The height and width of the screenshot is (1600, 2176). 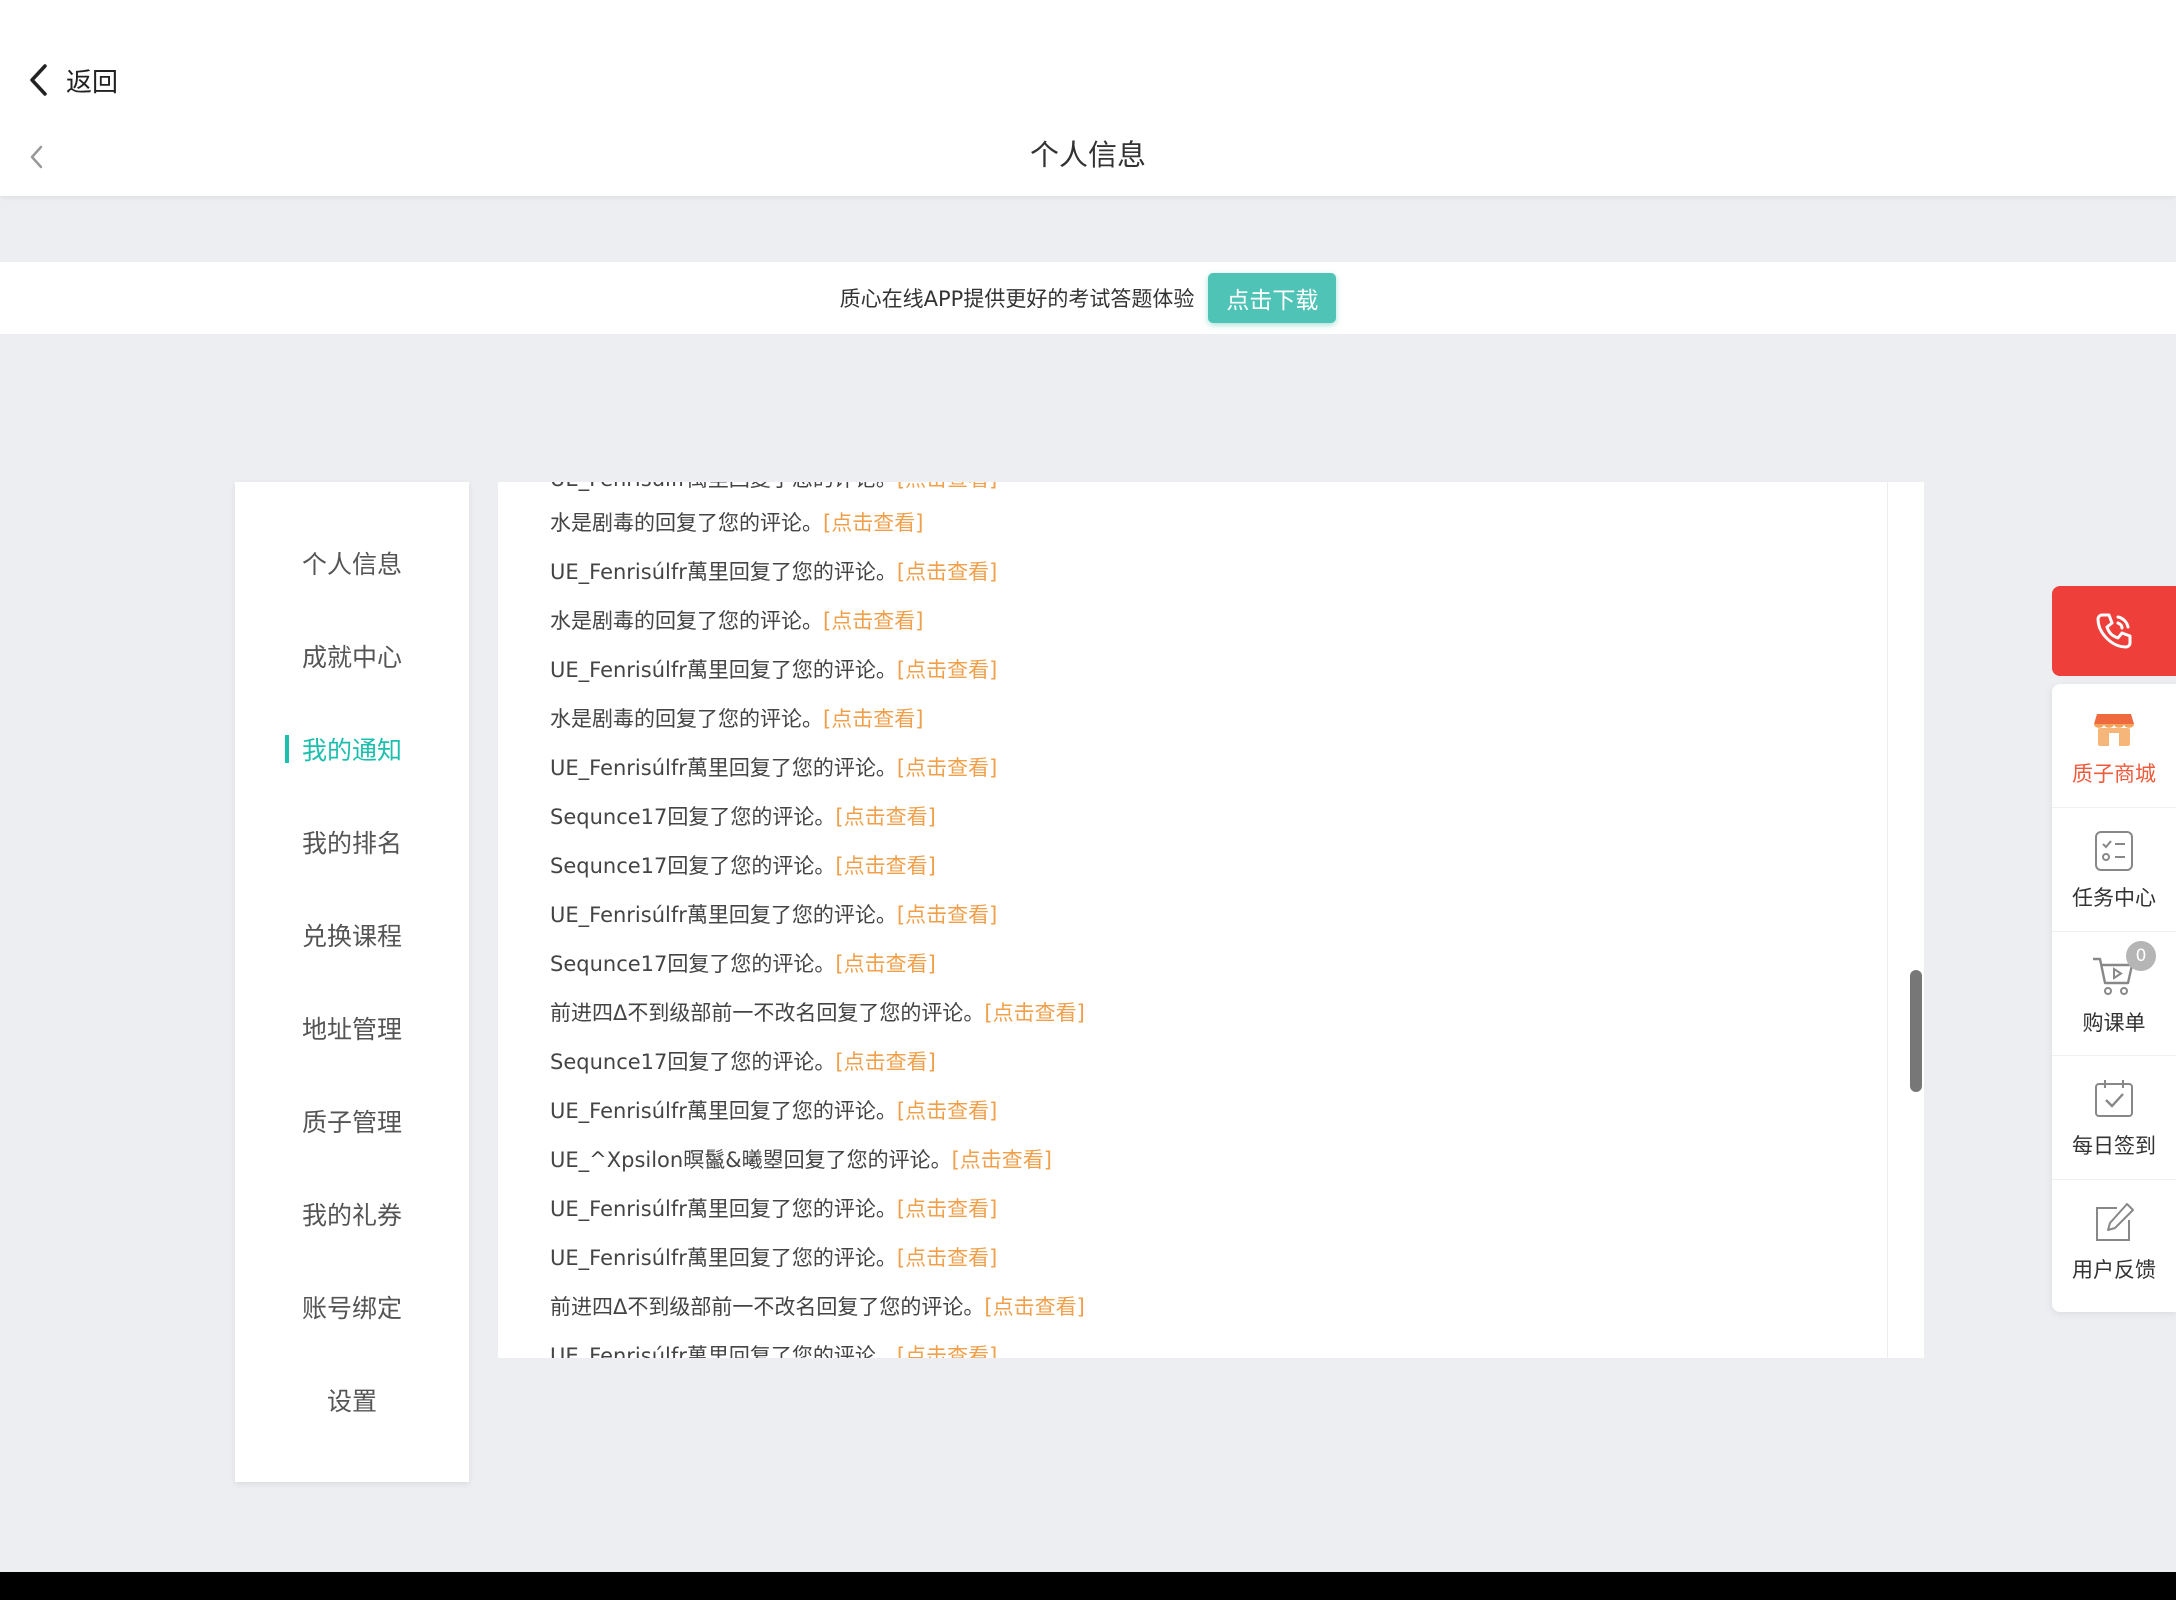 What do you see at coordinates (352, 935) in the screenshot?
I see `menu-item-redeem-course: 兑换课程` at bounding box center [352, 935].